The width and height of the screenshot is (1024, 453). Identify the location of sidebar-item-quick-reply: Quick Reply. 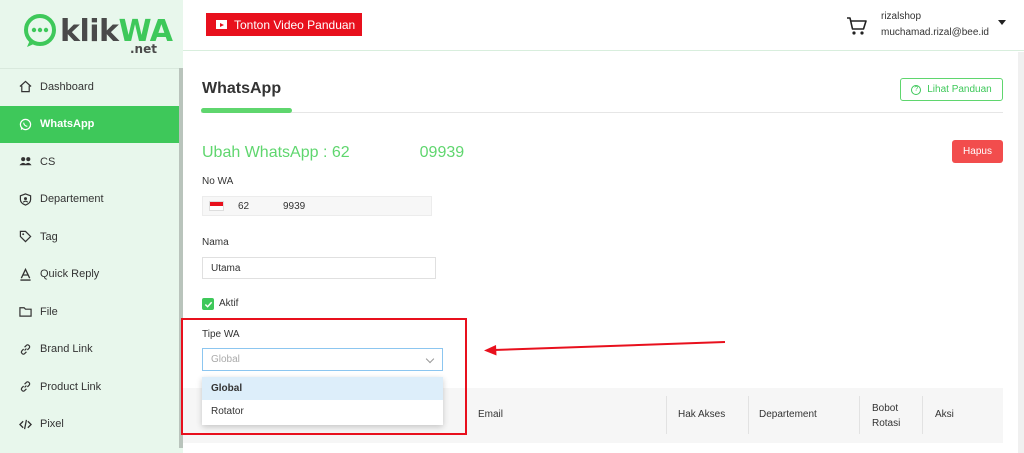
(91, 275).